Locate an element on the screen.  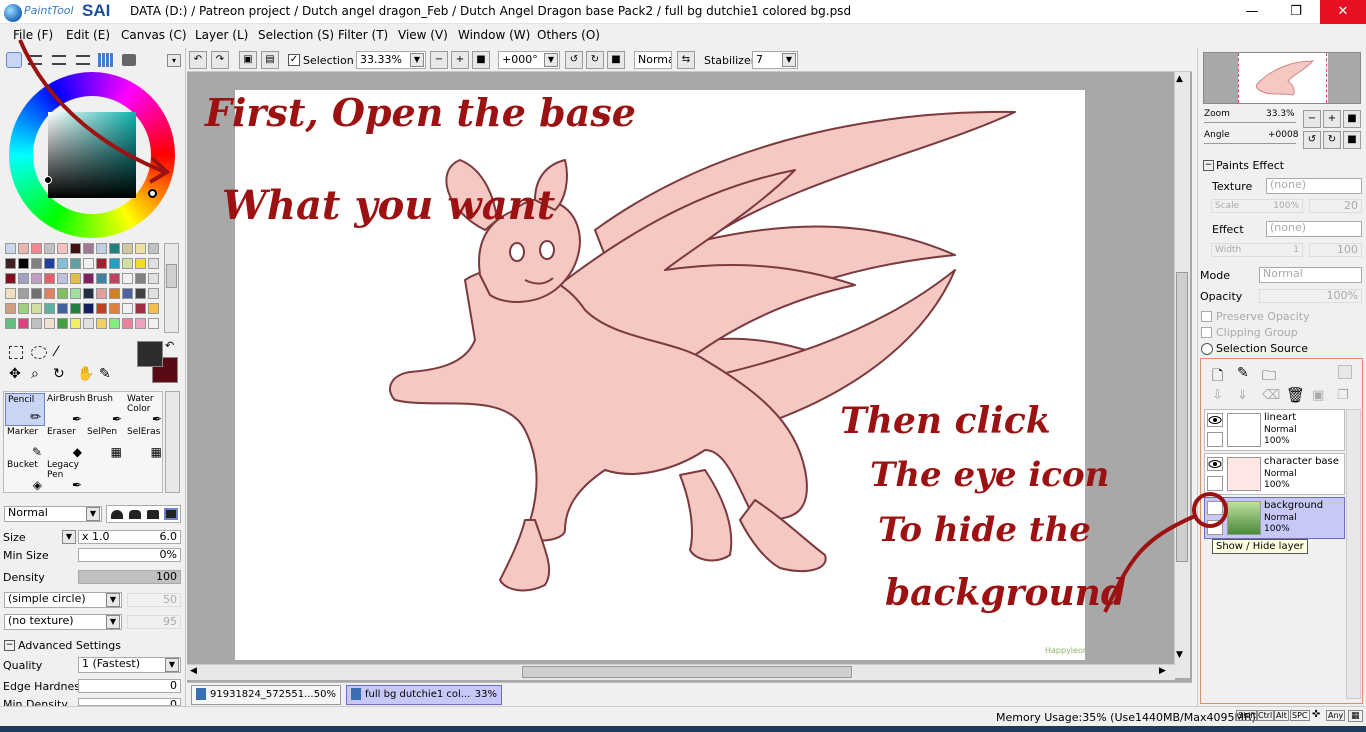
eye-highlight-circle is located at coordinates (1210, 510).